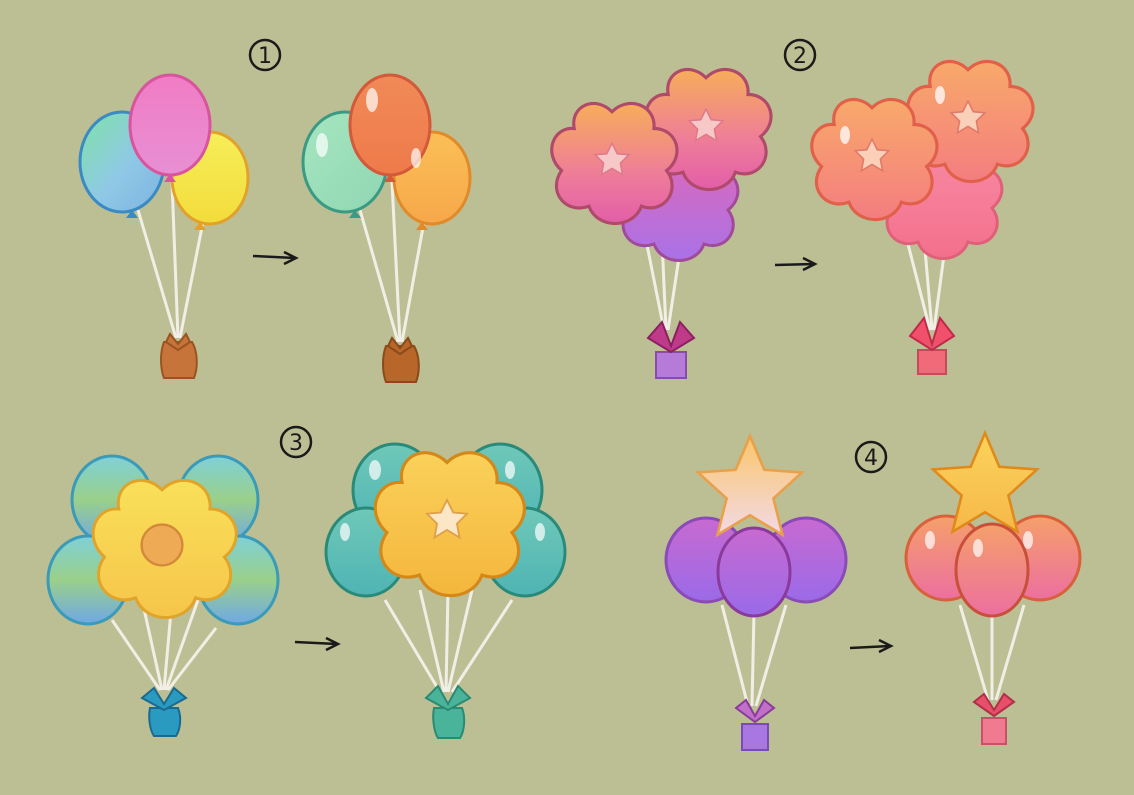 The height and width of the screenshot is (795, 1134). I want to click on section-4: 4, so click(873, 591).